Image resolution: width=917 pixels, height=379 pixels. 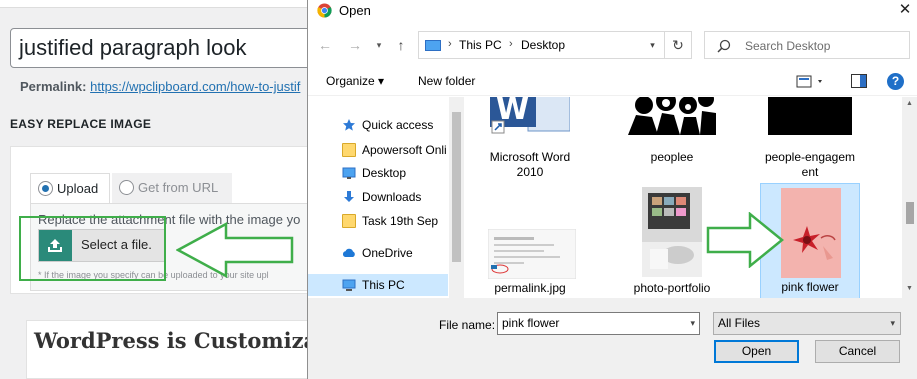 I want to click on new-folder-button: New folder, so click(x=446, y=81).